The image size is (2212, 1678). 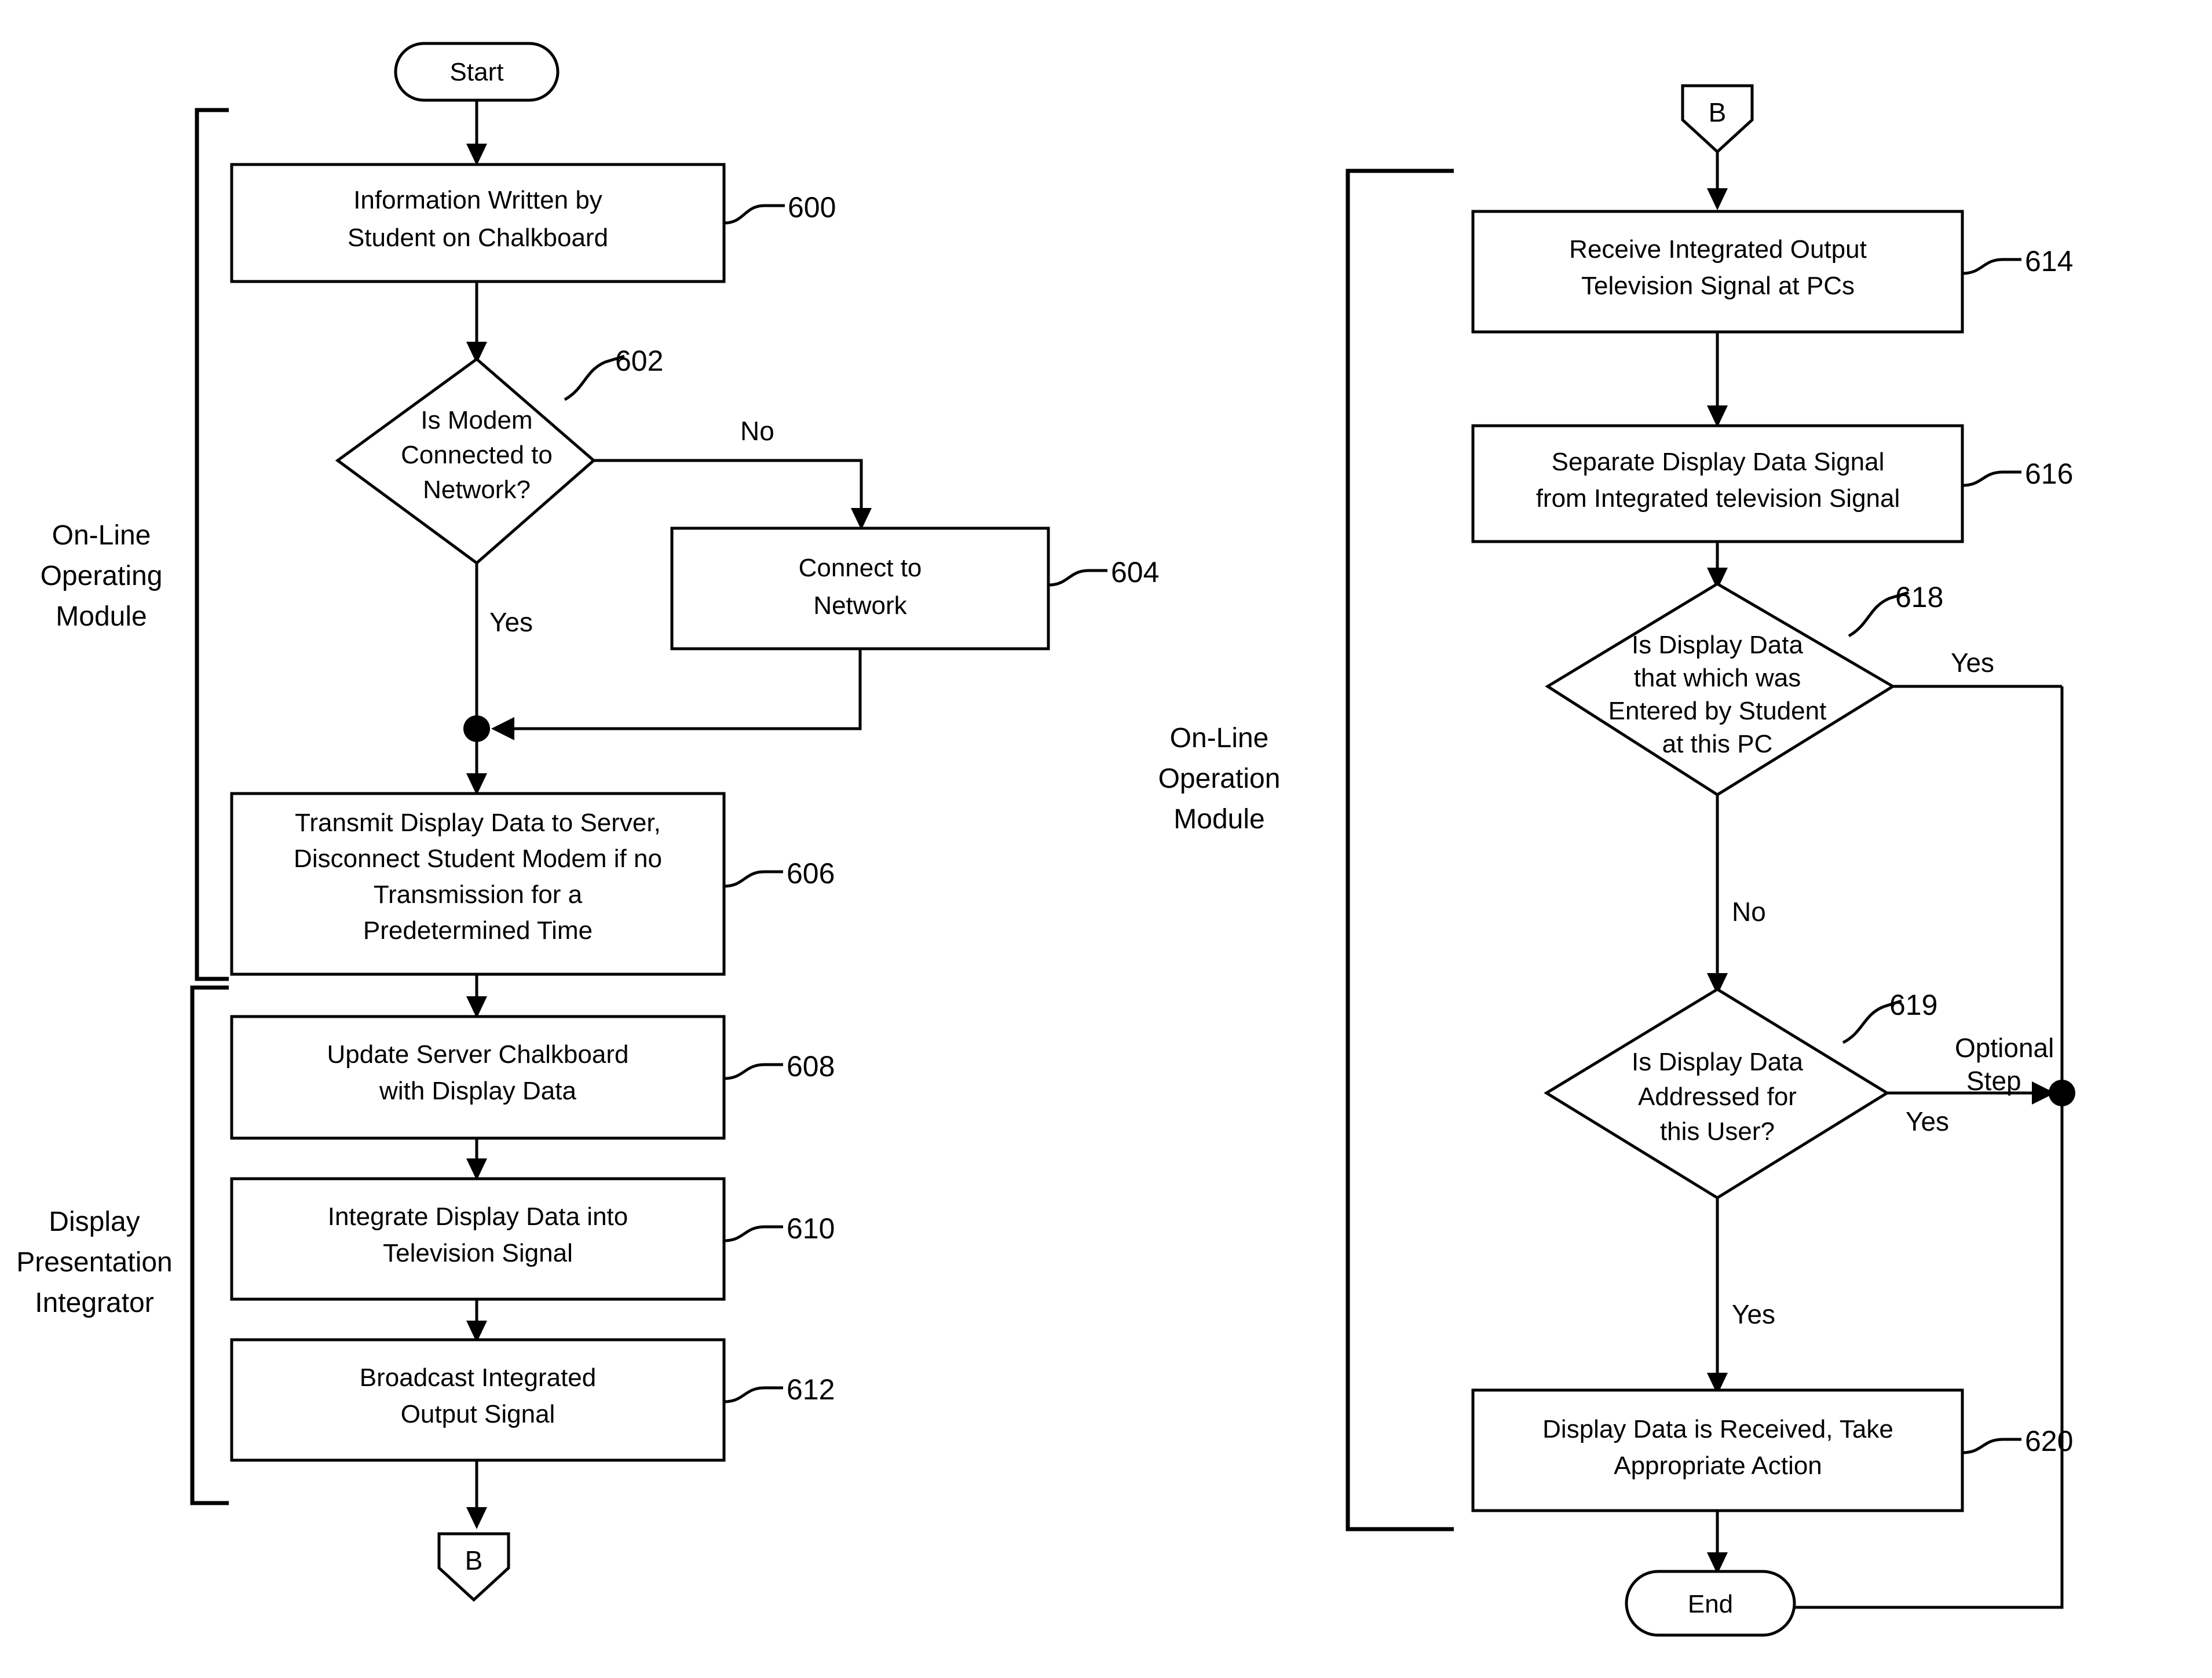 What do you see at coordinates (1717, 678) in the screenshot?
I see `svg-text: that which was` at bounding box center [1717, 678].